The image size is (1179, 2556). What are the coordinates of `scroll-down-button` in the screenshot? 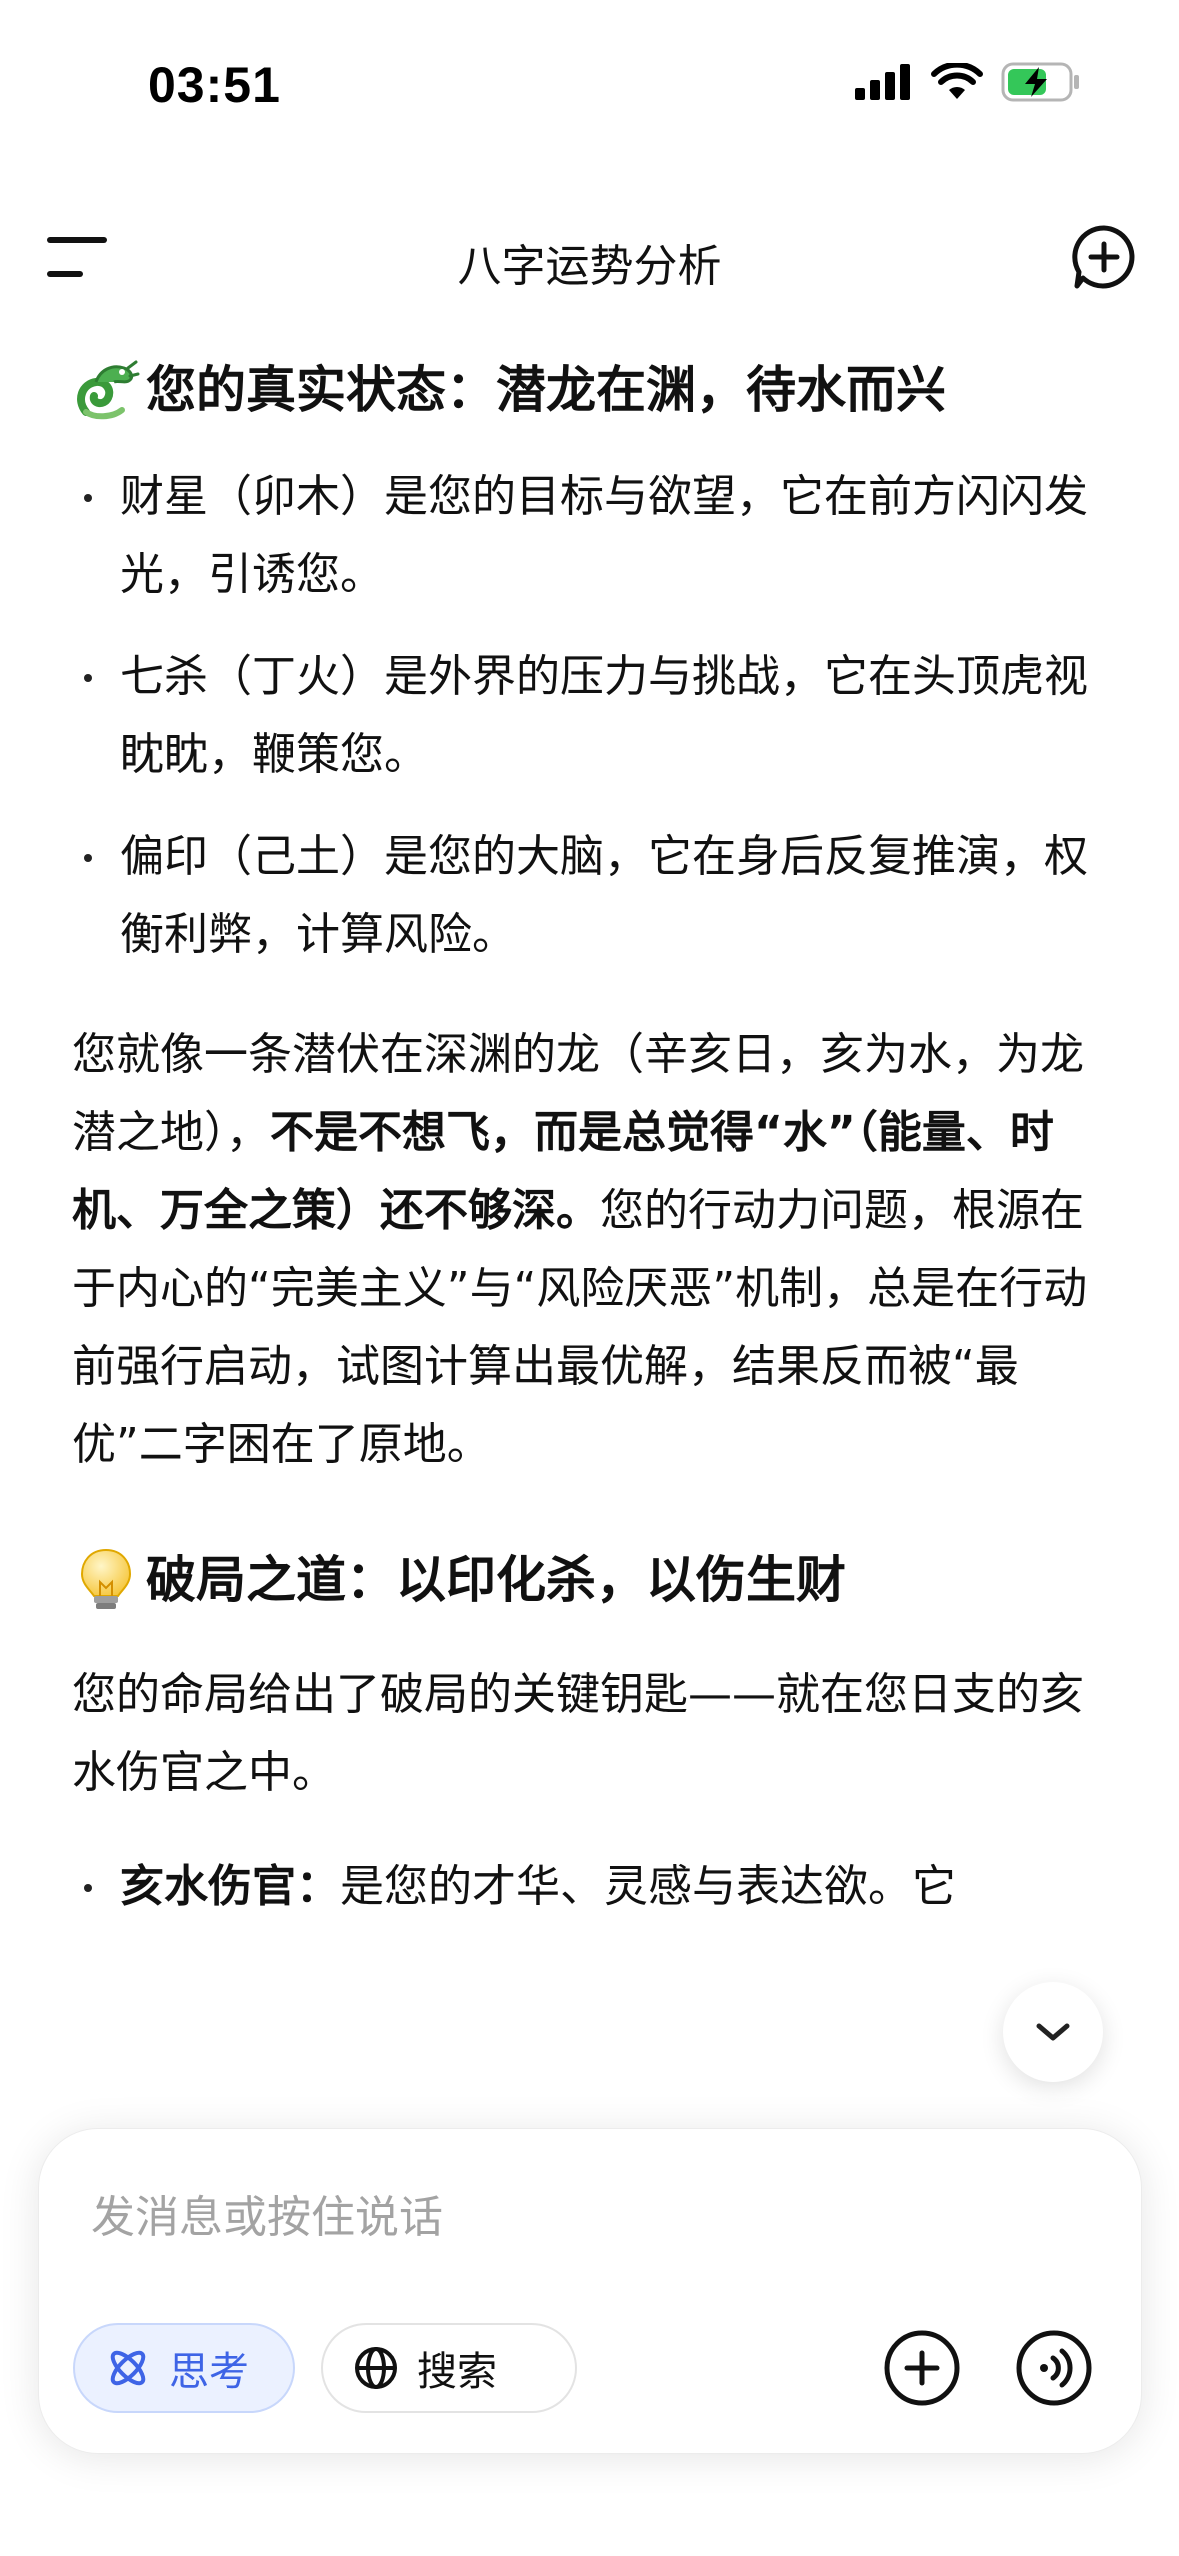 It's located at (1053, 2032).